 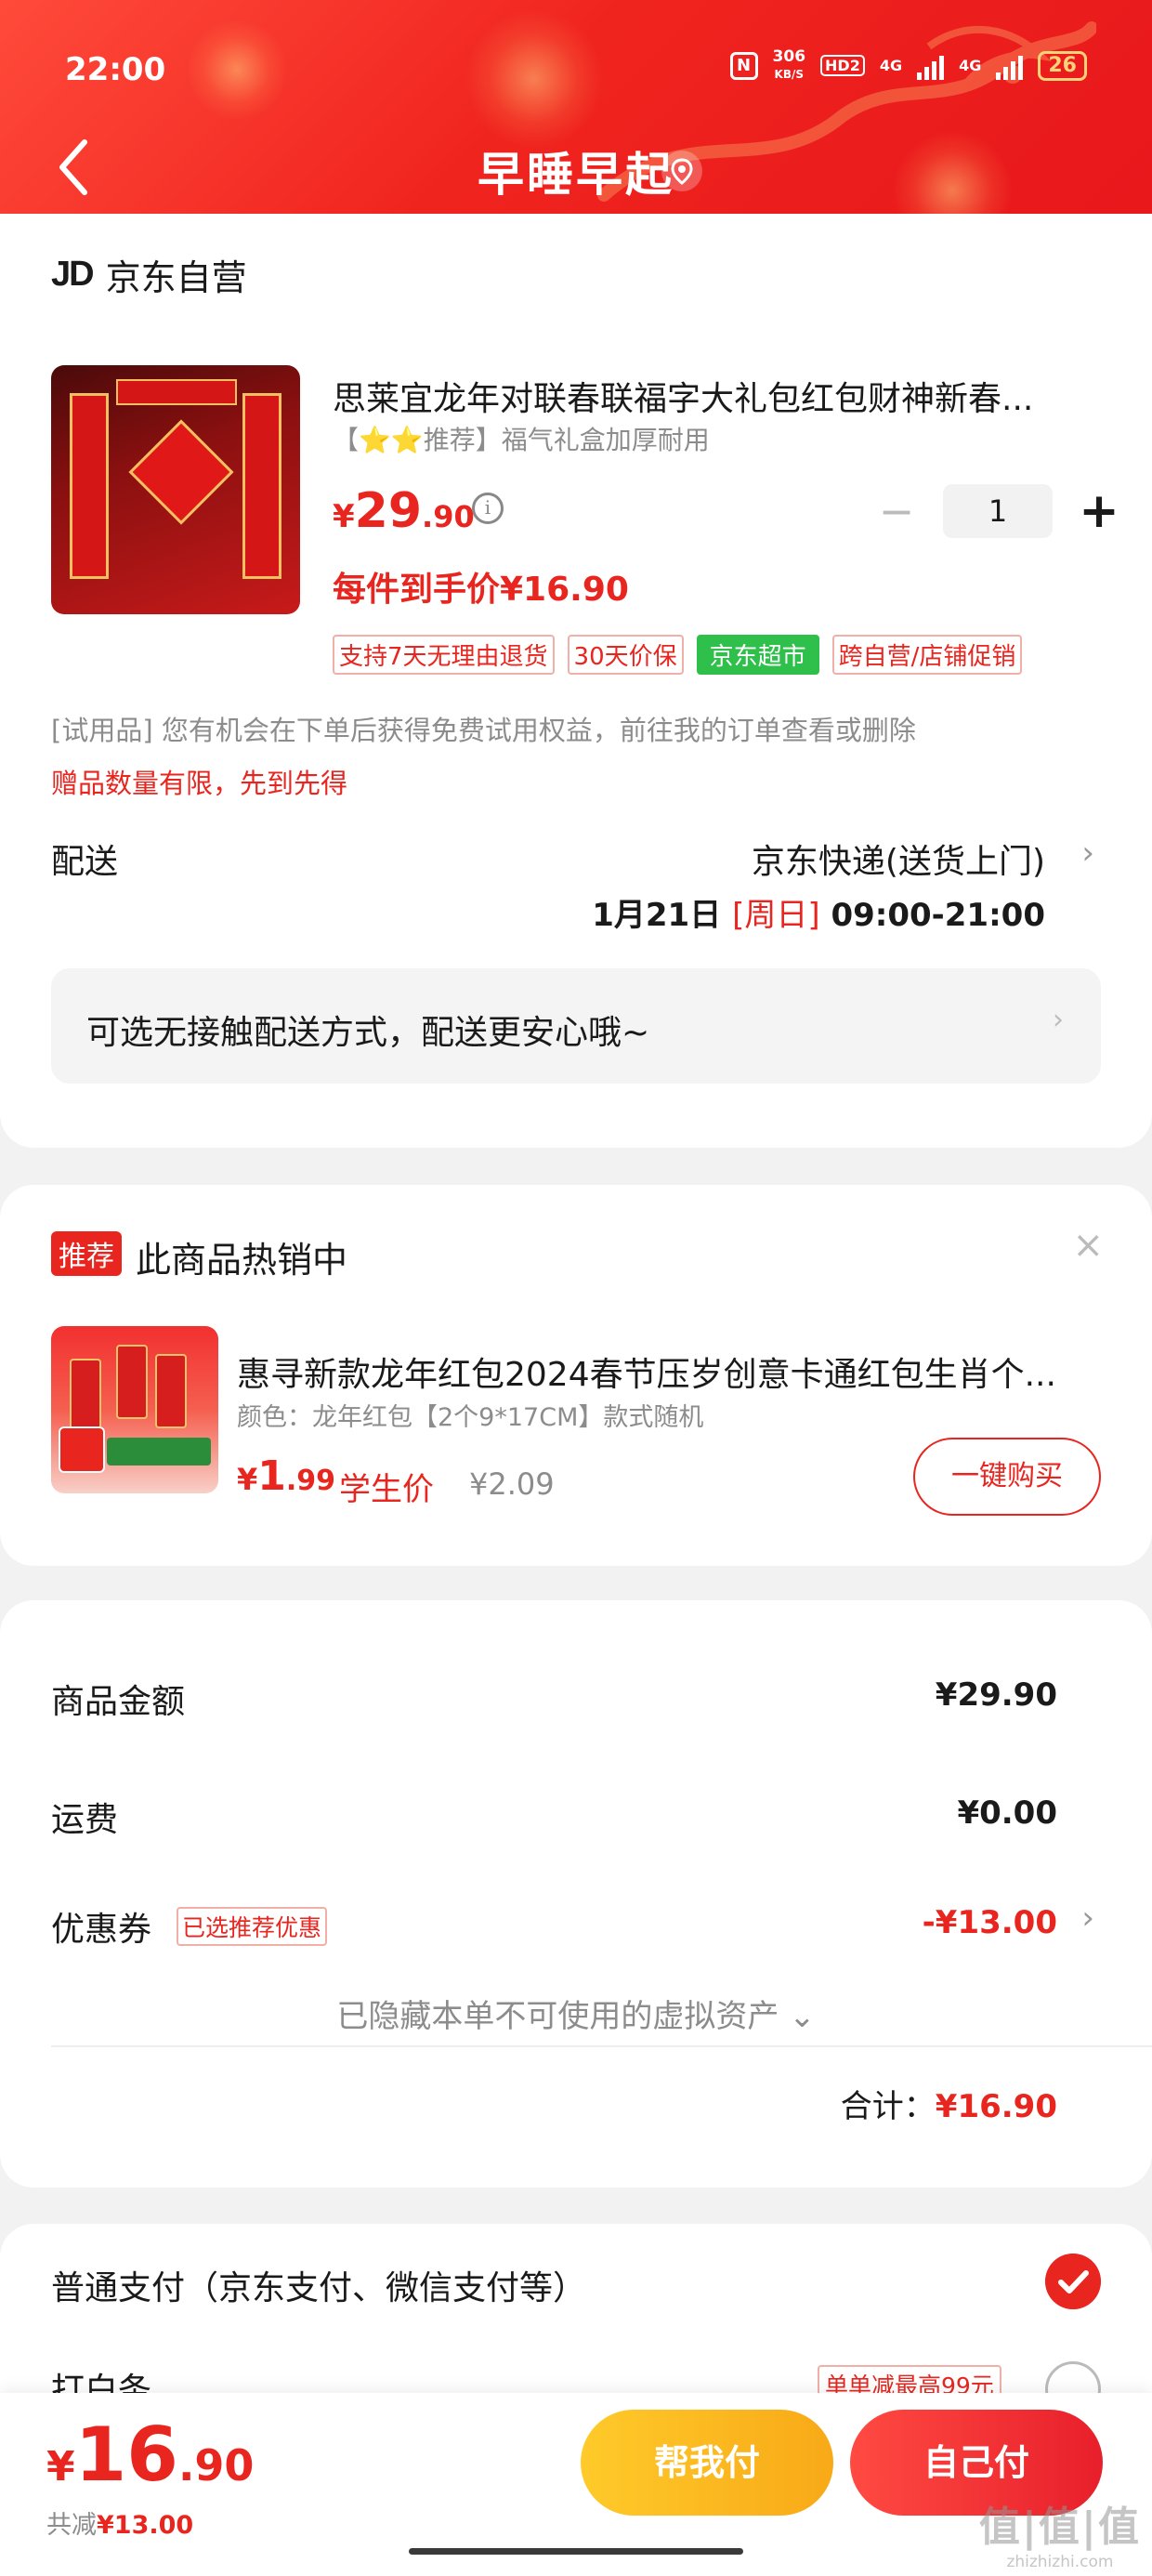 I want to click on tag-promotion: 跨自营/店铺促销, so click(x=927, y=655).